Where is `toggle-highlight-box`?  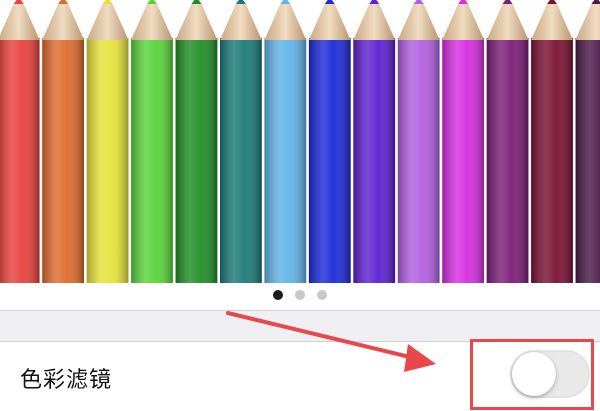
toggle-highlight-box is located at coordinates (532, 374).